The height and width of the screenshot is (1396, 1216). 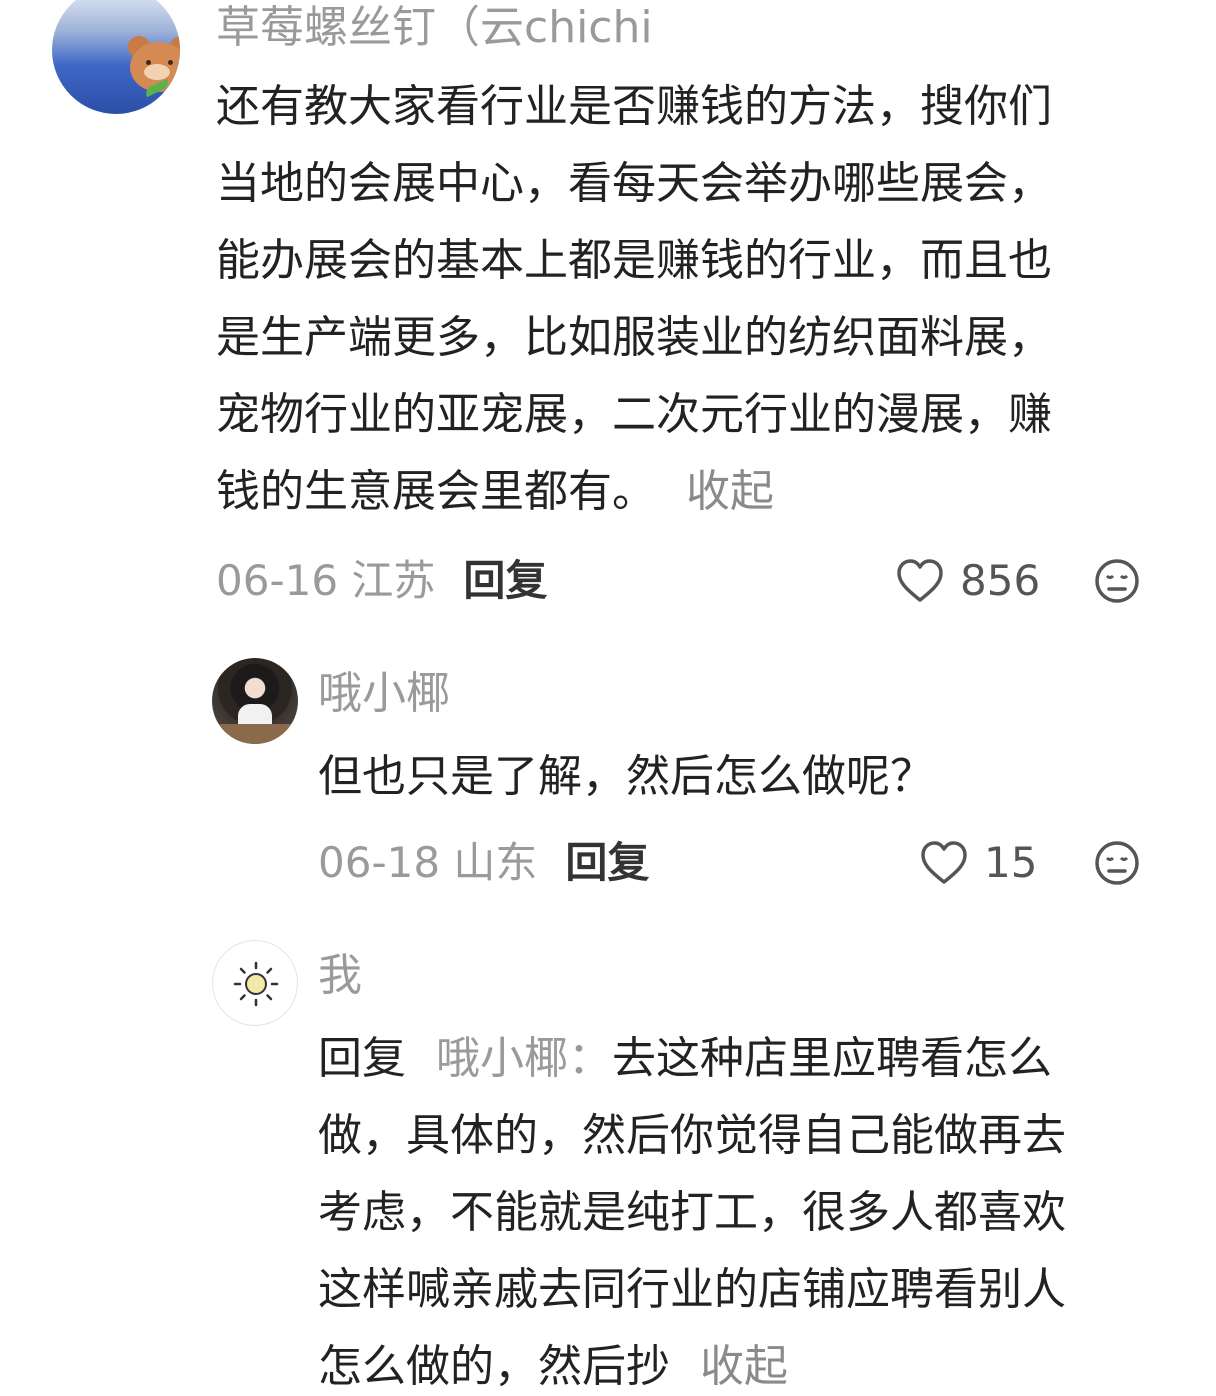 I want to click on comment-line: 钱的生意展会里都有。 收起, so click(x=634, y=491).